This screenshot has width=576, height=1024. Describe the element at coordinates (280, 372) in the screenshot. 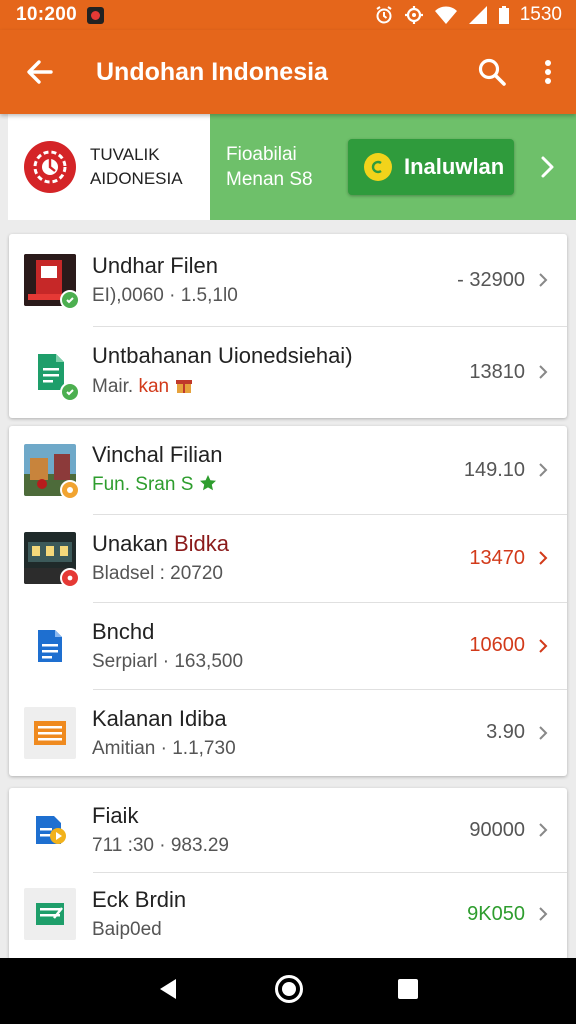

I see `item-texts: Untbahanan Uionedsiehai) Mair. kan` at that location.